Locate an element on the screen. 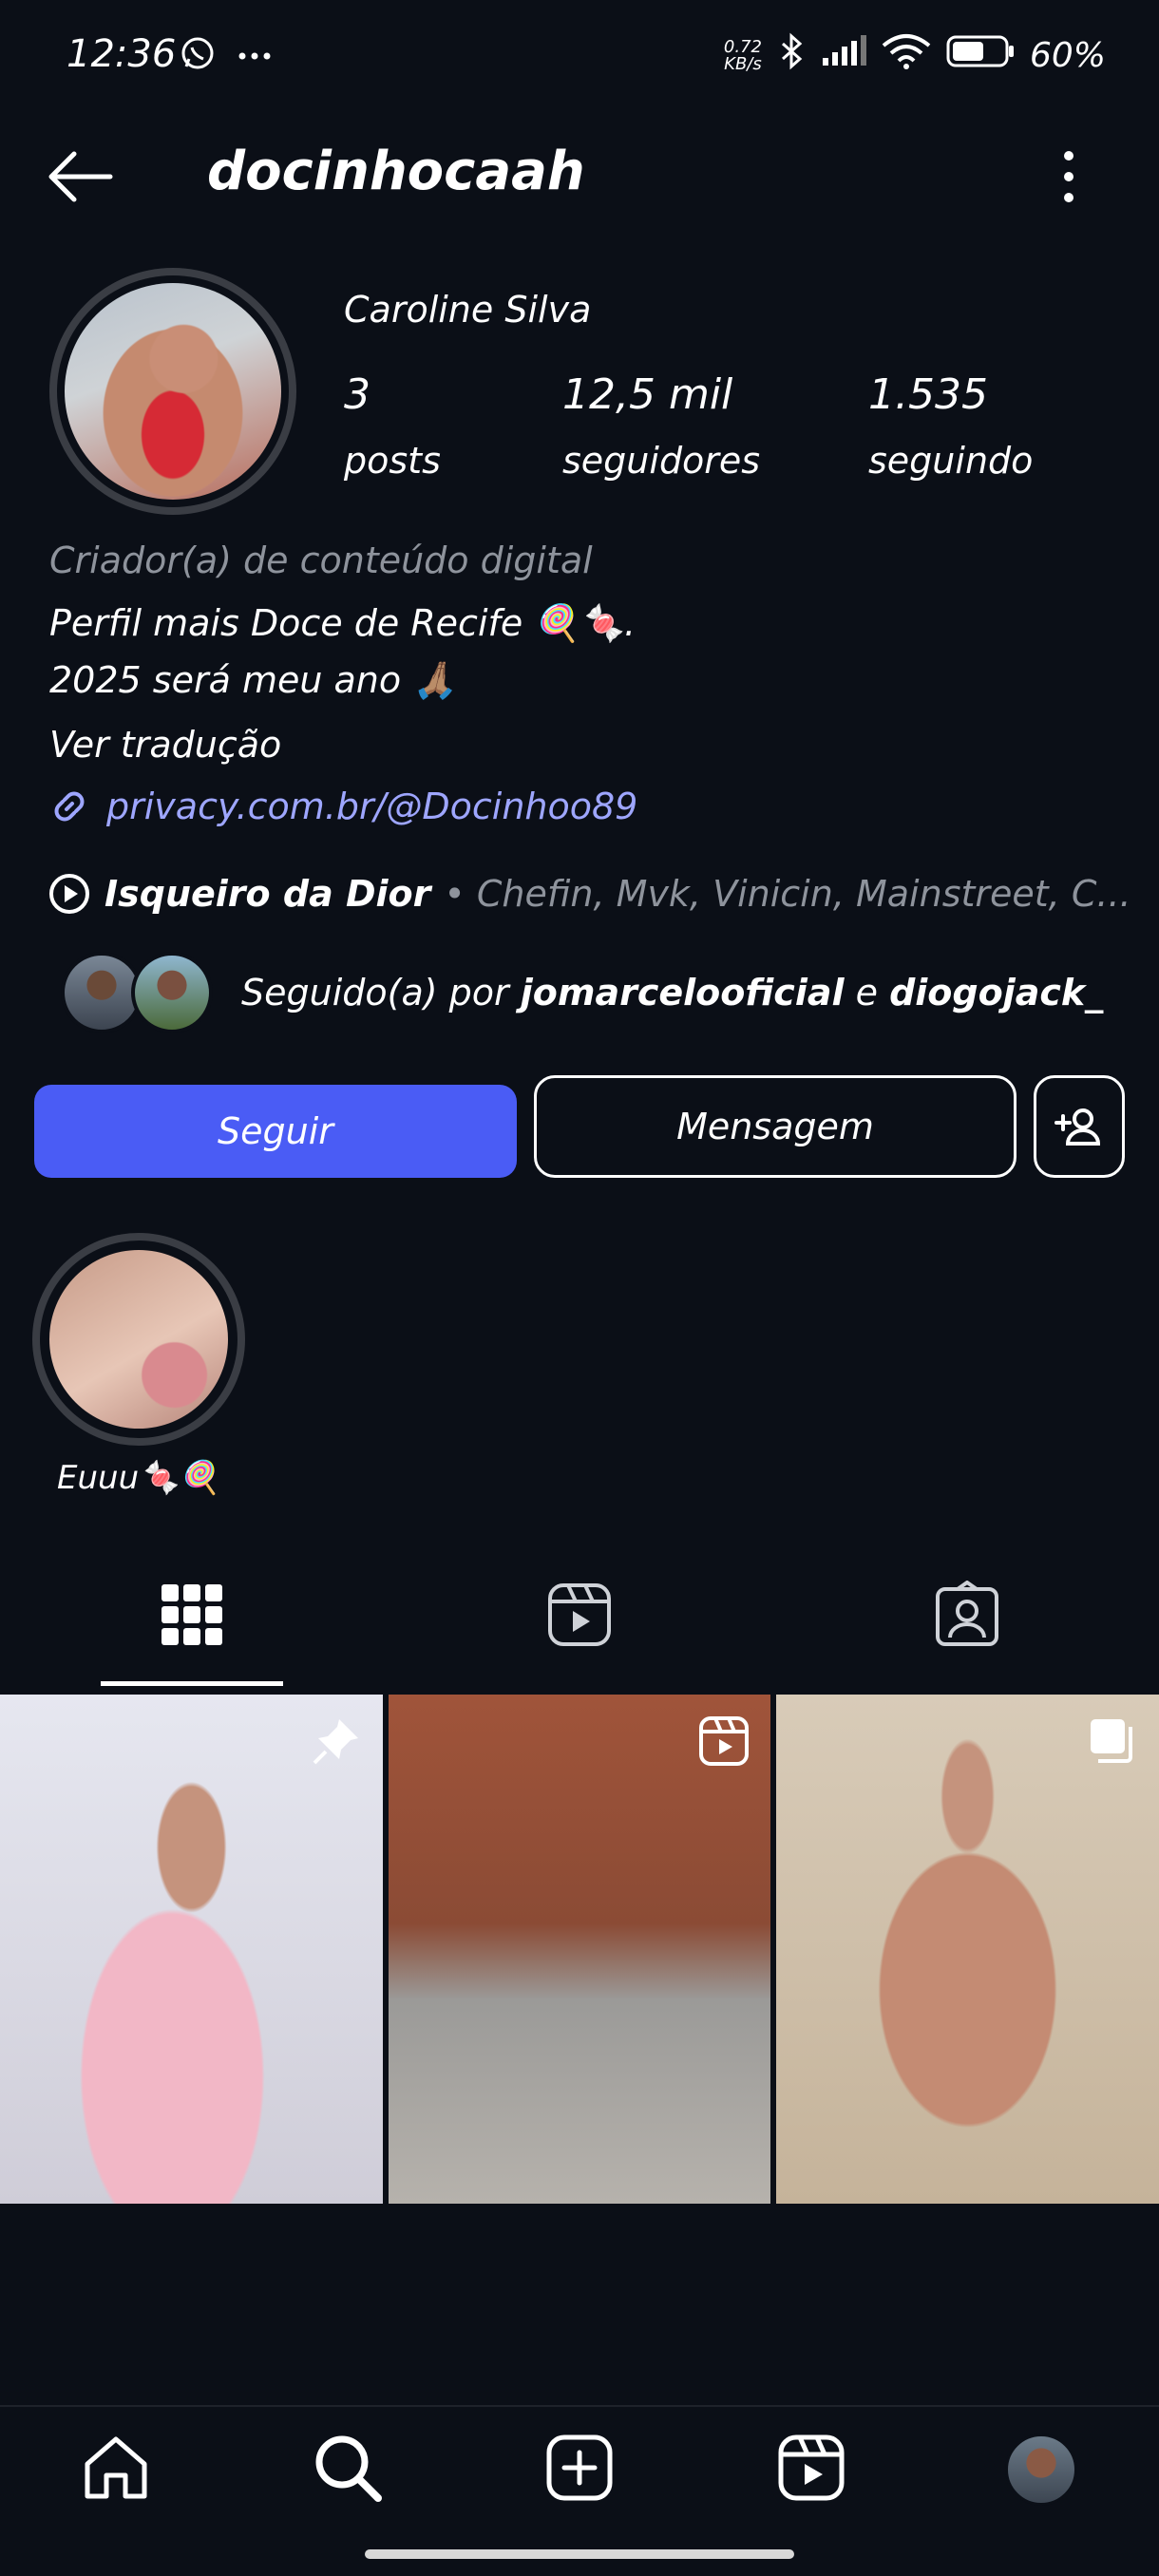  story-highlight is located at coordinates (138, 1339).